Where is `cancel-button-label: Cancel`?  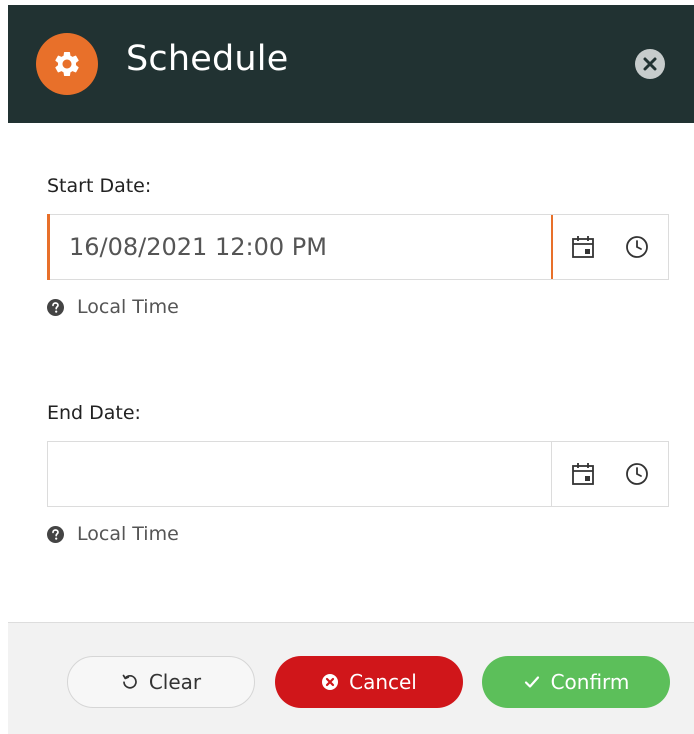
cancel-button-label: Cancel is located at coordinates (383, 682).